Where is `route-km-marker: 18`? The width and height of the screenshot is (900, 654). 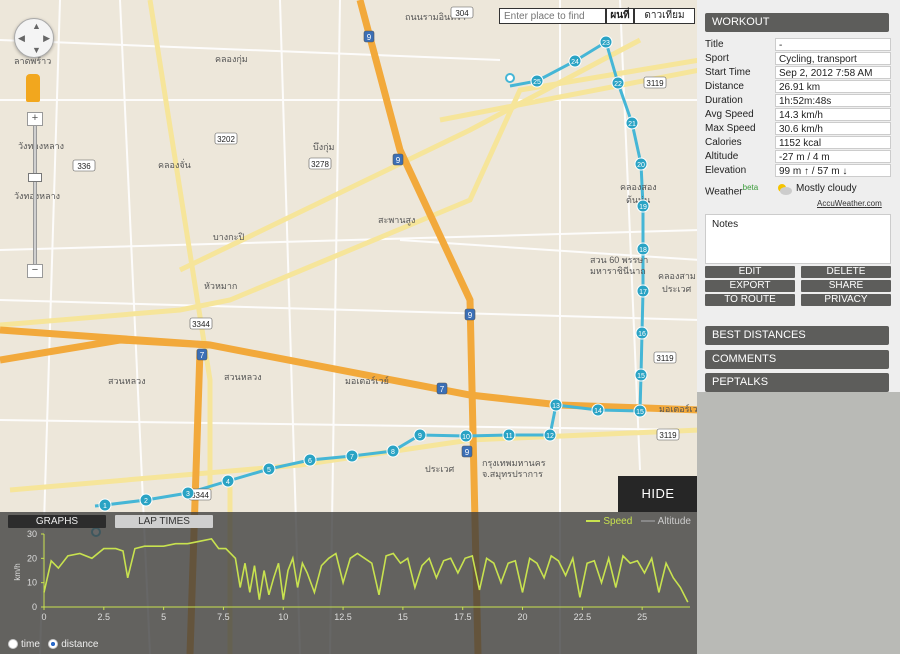
route-km-marker: 18 is located at coordinates (643, 249).